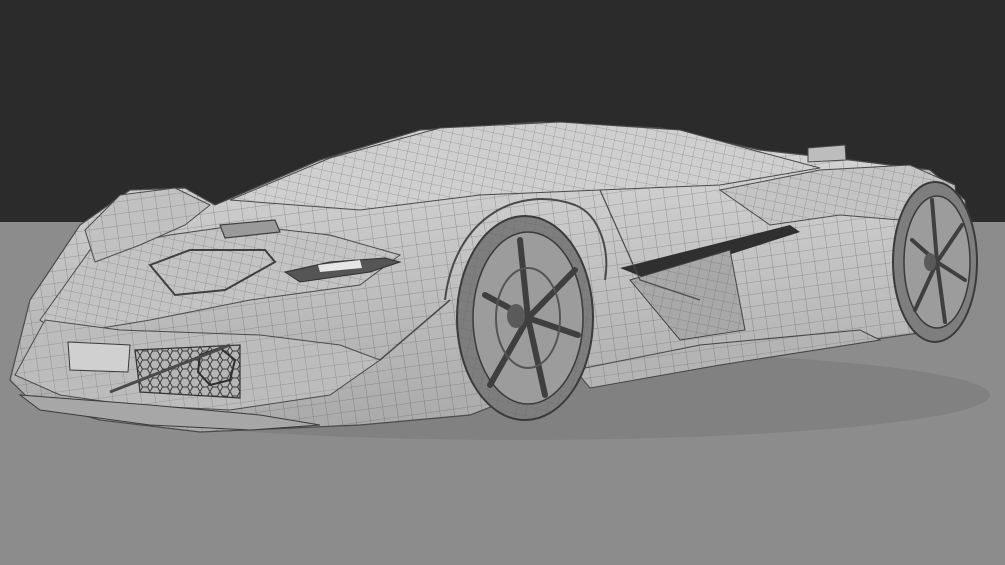 The height and width of the screenshot is (565, 1005). What do you see at coordinates (99, 357) in the screenshot?
I see `front-grille-left` at bounding box center [99, 357].